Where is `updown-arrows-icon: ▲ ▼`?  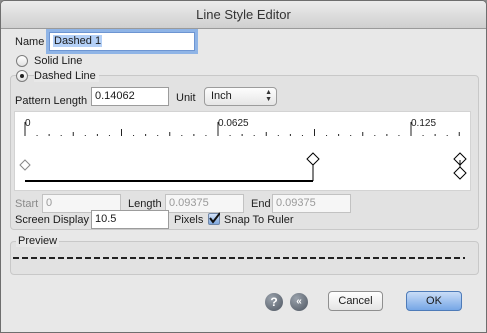 updown-arrows-icon: ▲ ▼ is located at coordinates (268, 96).